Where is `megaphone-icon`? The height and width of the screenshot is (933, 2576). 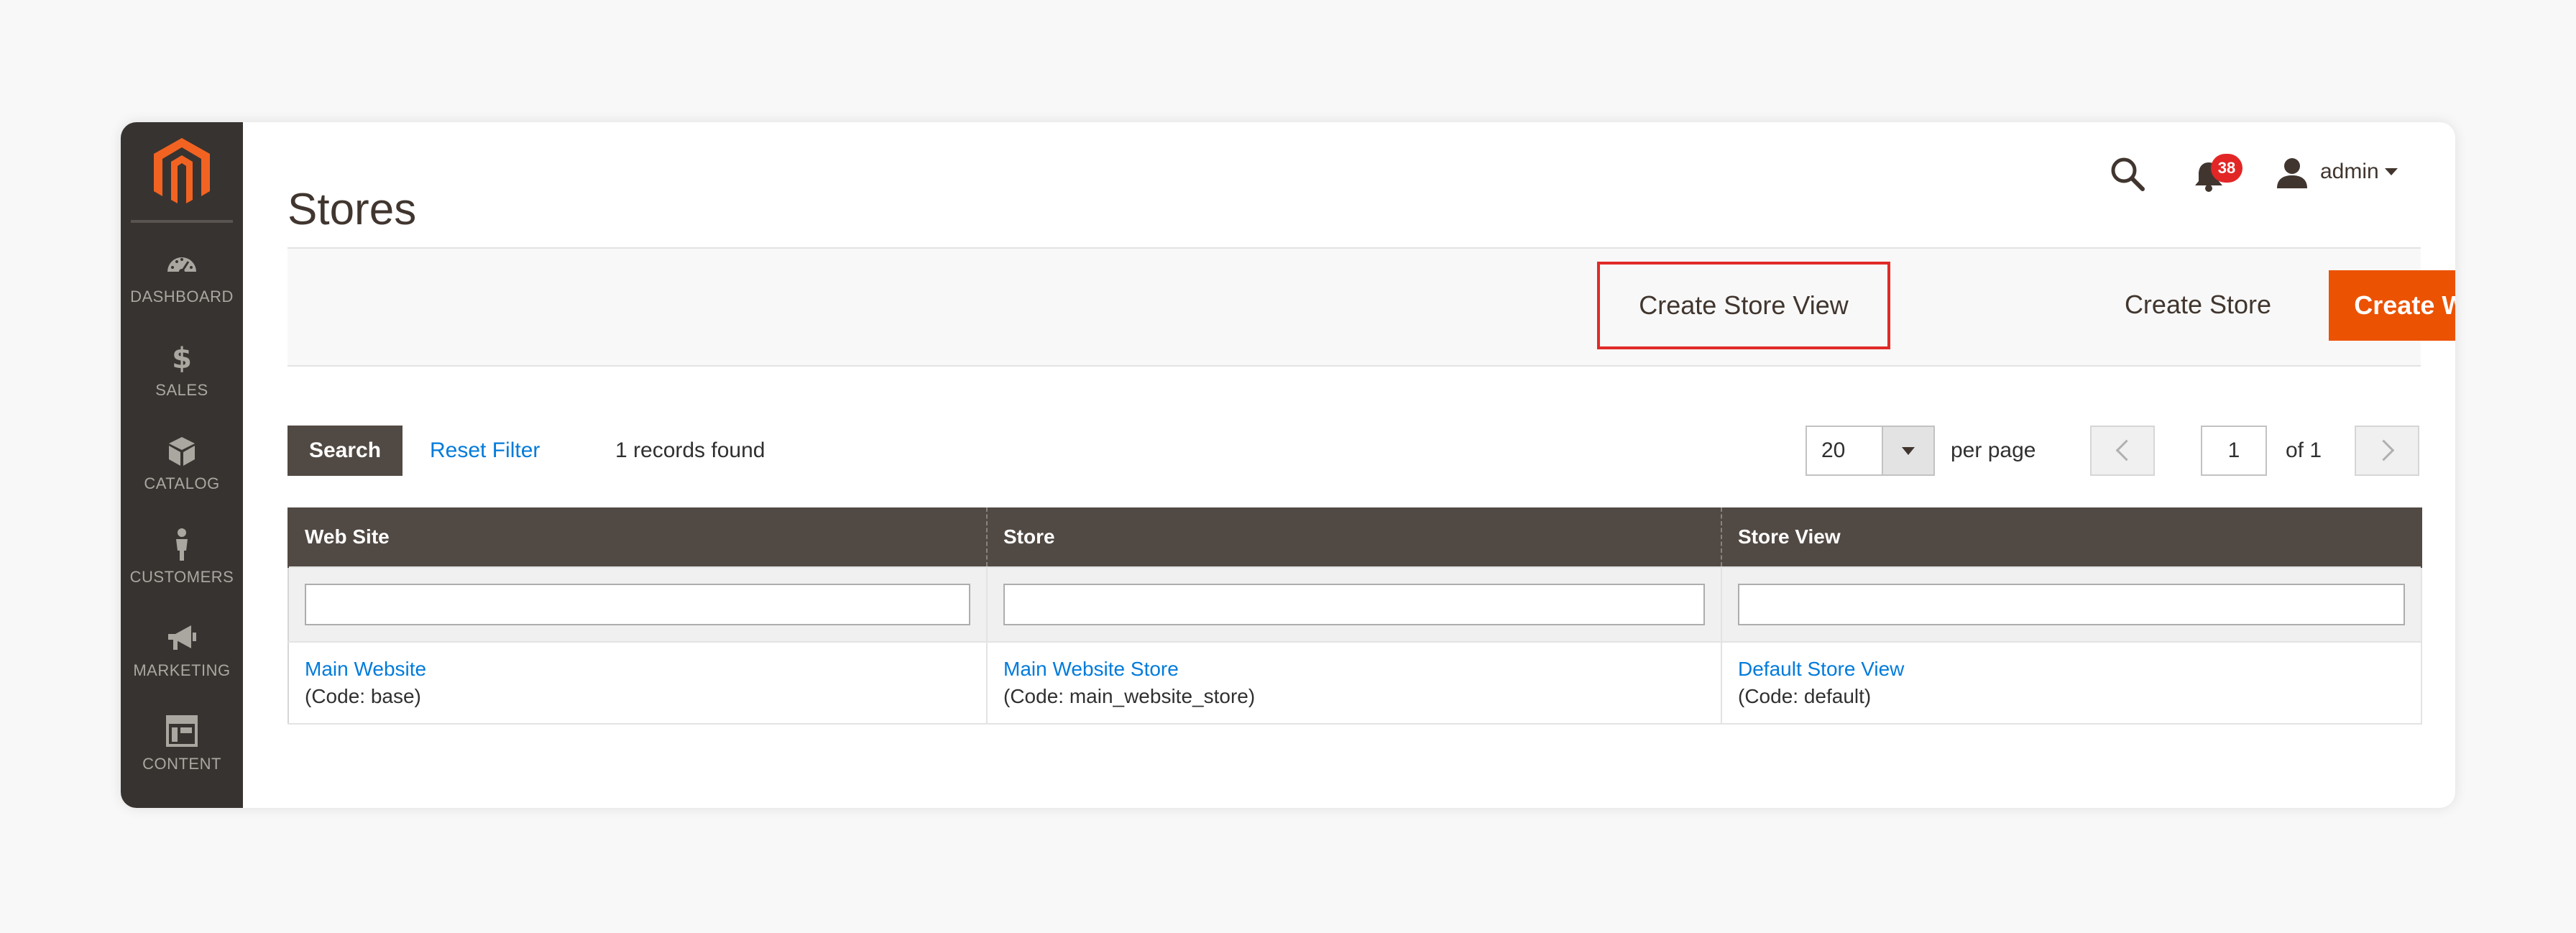 megaphone-icon is located at coordinates (182, 638).